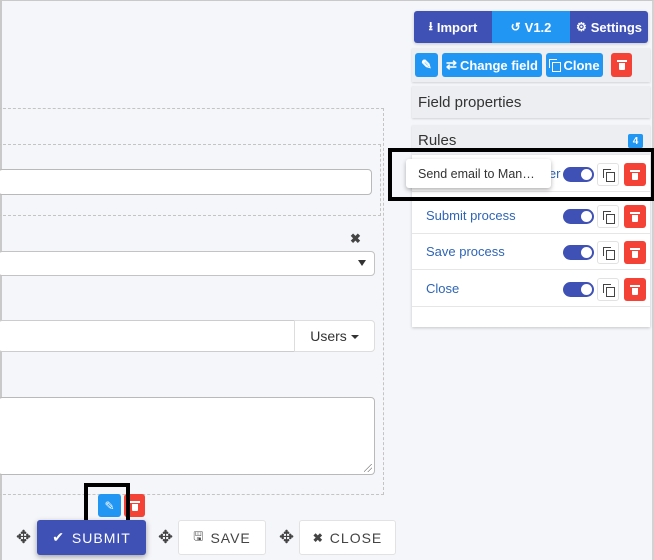  I want to click on rule-item: Submit process, so click(531, 215).